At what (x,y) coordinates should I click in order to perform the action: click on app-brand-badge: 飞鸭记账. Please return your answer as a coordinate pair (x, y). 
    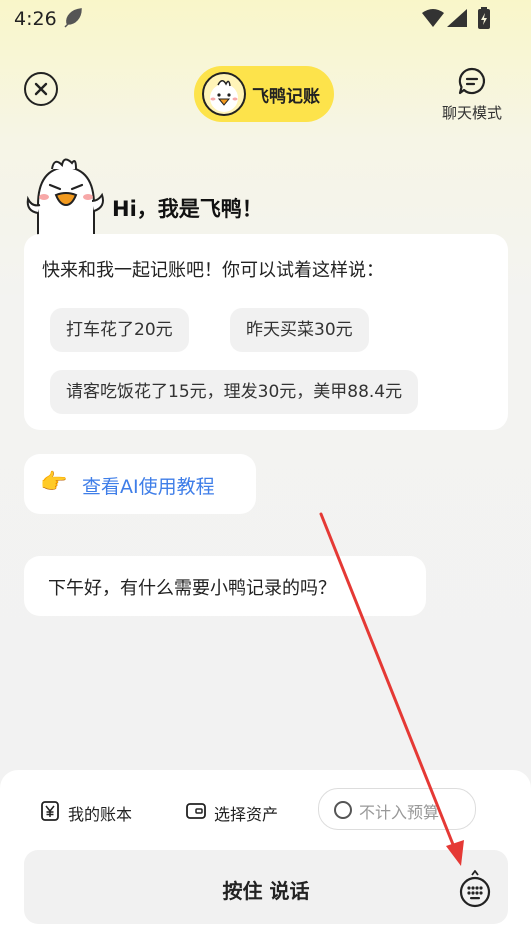
    Looking at the image, I should click on (264, 94).